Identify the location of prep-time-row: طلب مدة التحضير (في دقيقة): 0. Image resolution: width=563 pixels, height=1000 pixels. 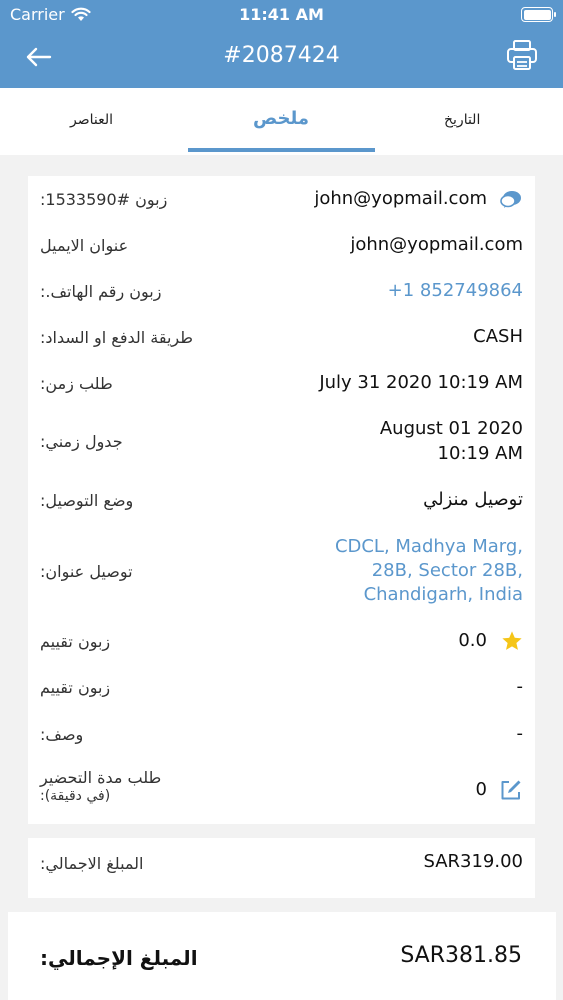
(281, 790).